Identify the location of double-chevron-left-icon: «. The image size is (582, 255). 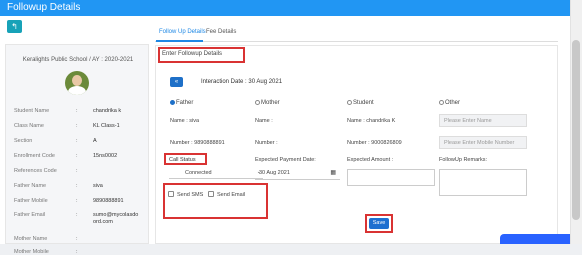
(176, 82).